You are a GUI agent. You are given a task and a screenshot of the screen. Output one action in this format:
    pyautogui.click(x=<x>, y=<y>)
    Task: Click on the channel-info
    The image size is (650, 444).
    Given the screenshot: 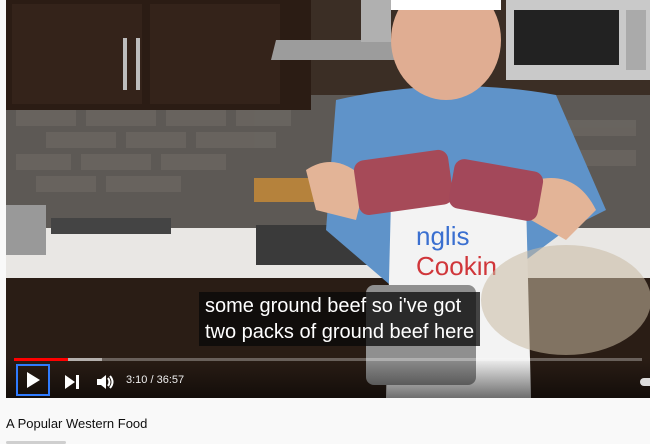 What is the action you would take?
    pyautogui.click(x=46, y=441)
    